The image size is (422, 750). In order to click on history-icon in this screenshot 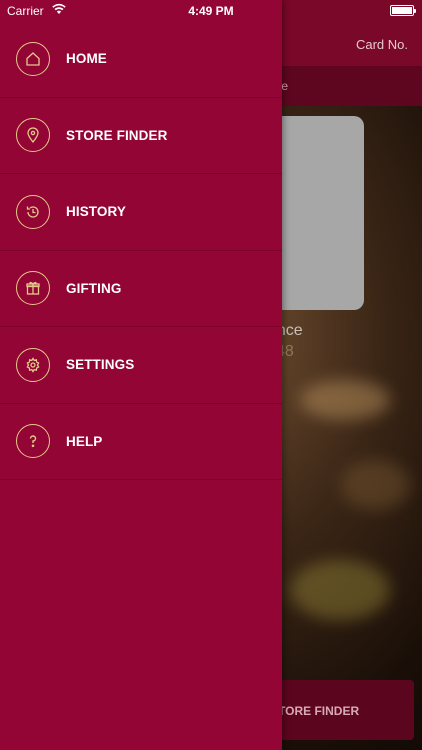, I will do `click(33, 211)`.